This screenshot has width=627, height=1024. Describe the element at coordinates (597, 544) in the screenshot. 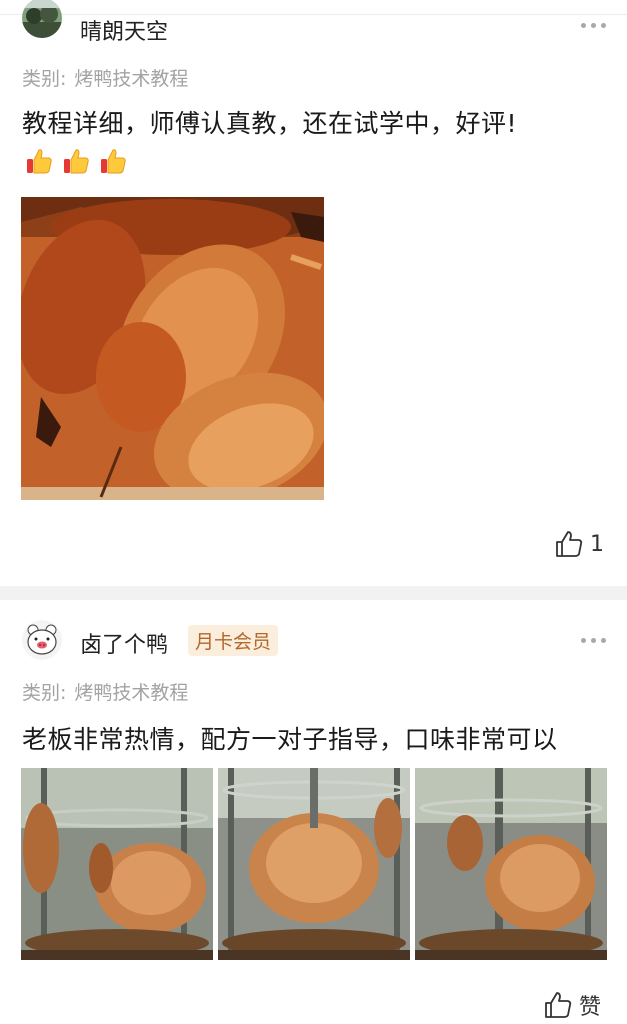

I see `like-count: 1` at that location.